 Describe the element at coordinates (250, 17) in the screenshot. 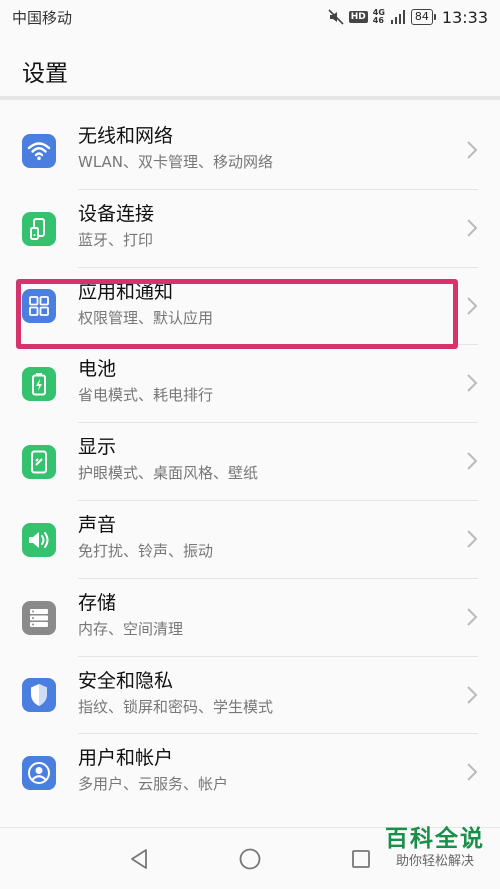

I see `status-bar: 中国移动 HD 4G 46 84 13:33` at that location.